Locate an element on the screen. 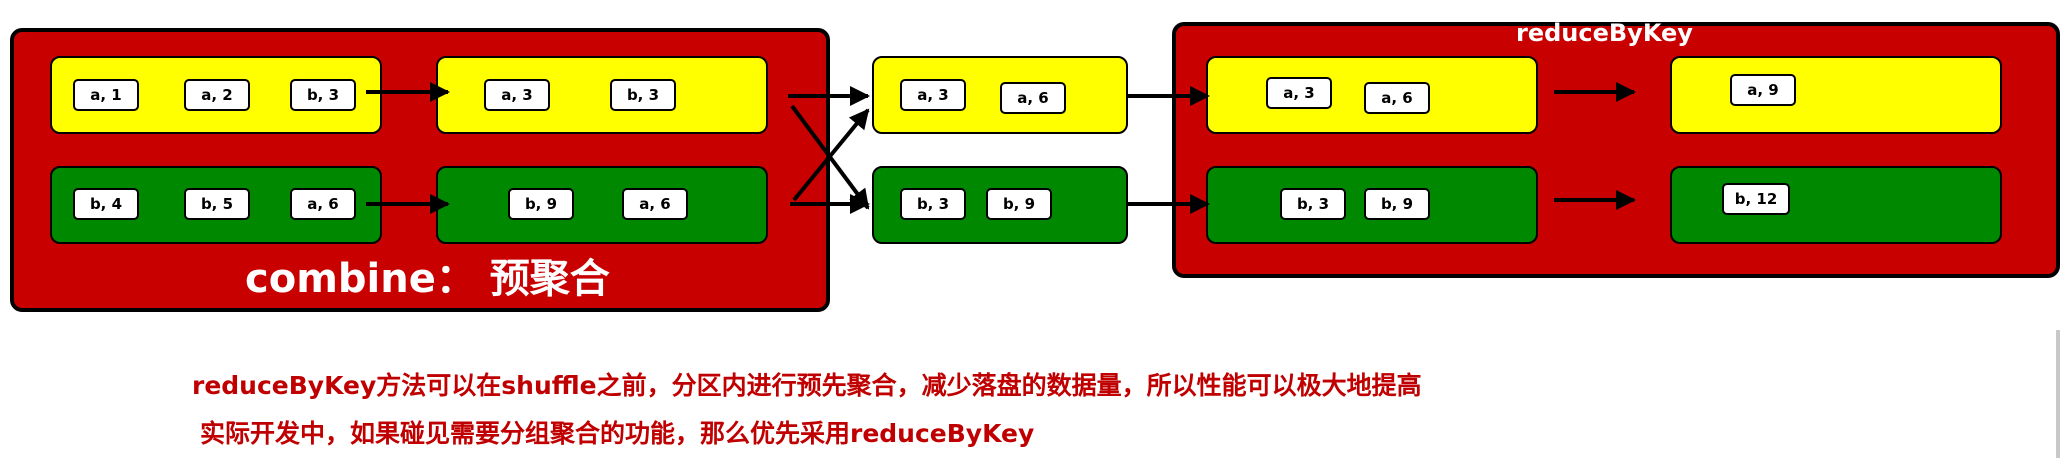 The image size is (2060, 458). note-line-2: 实际开发中，如果碰见需要分组聚合的功能，那么优先采用reduceByKey is located at coordinates (617, 433).